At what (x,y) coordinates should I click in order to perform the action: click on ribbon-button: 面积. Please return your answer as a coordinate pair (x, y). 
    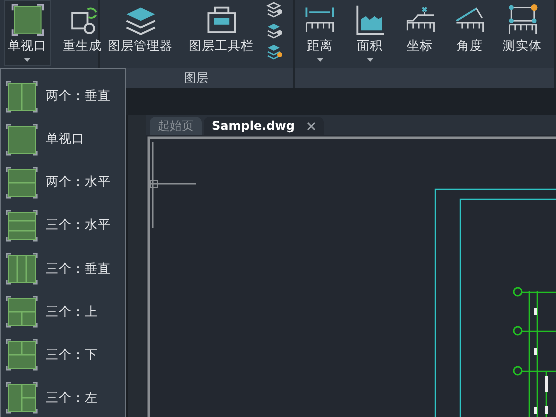
    Looking at the image, I should click on (370, 33).